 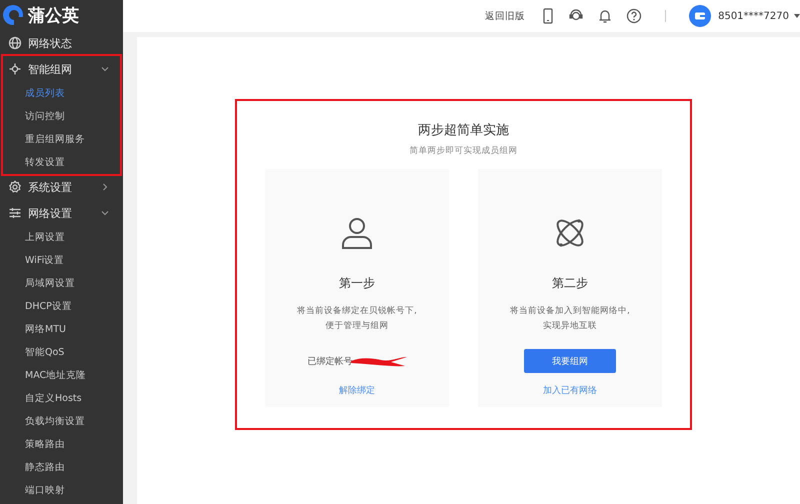 What do you see at coordinates (61, 237) in the screenshot?
I see `sidebar-subitem: 上网设置` at bounding box center [61, 237].